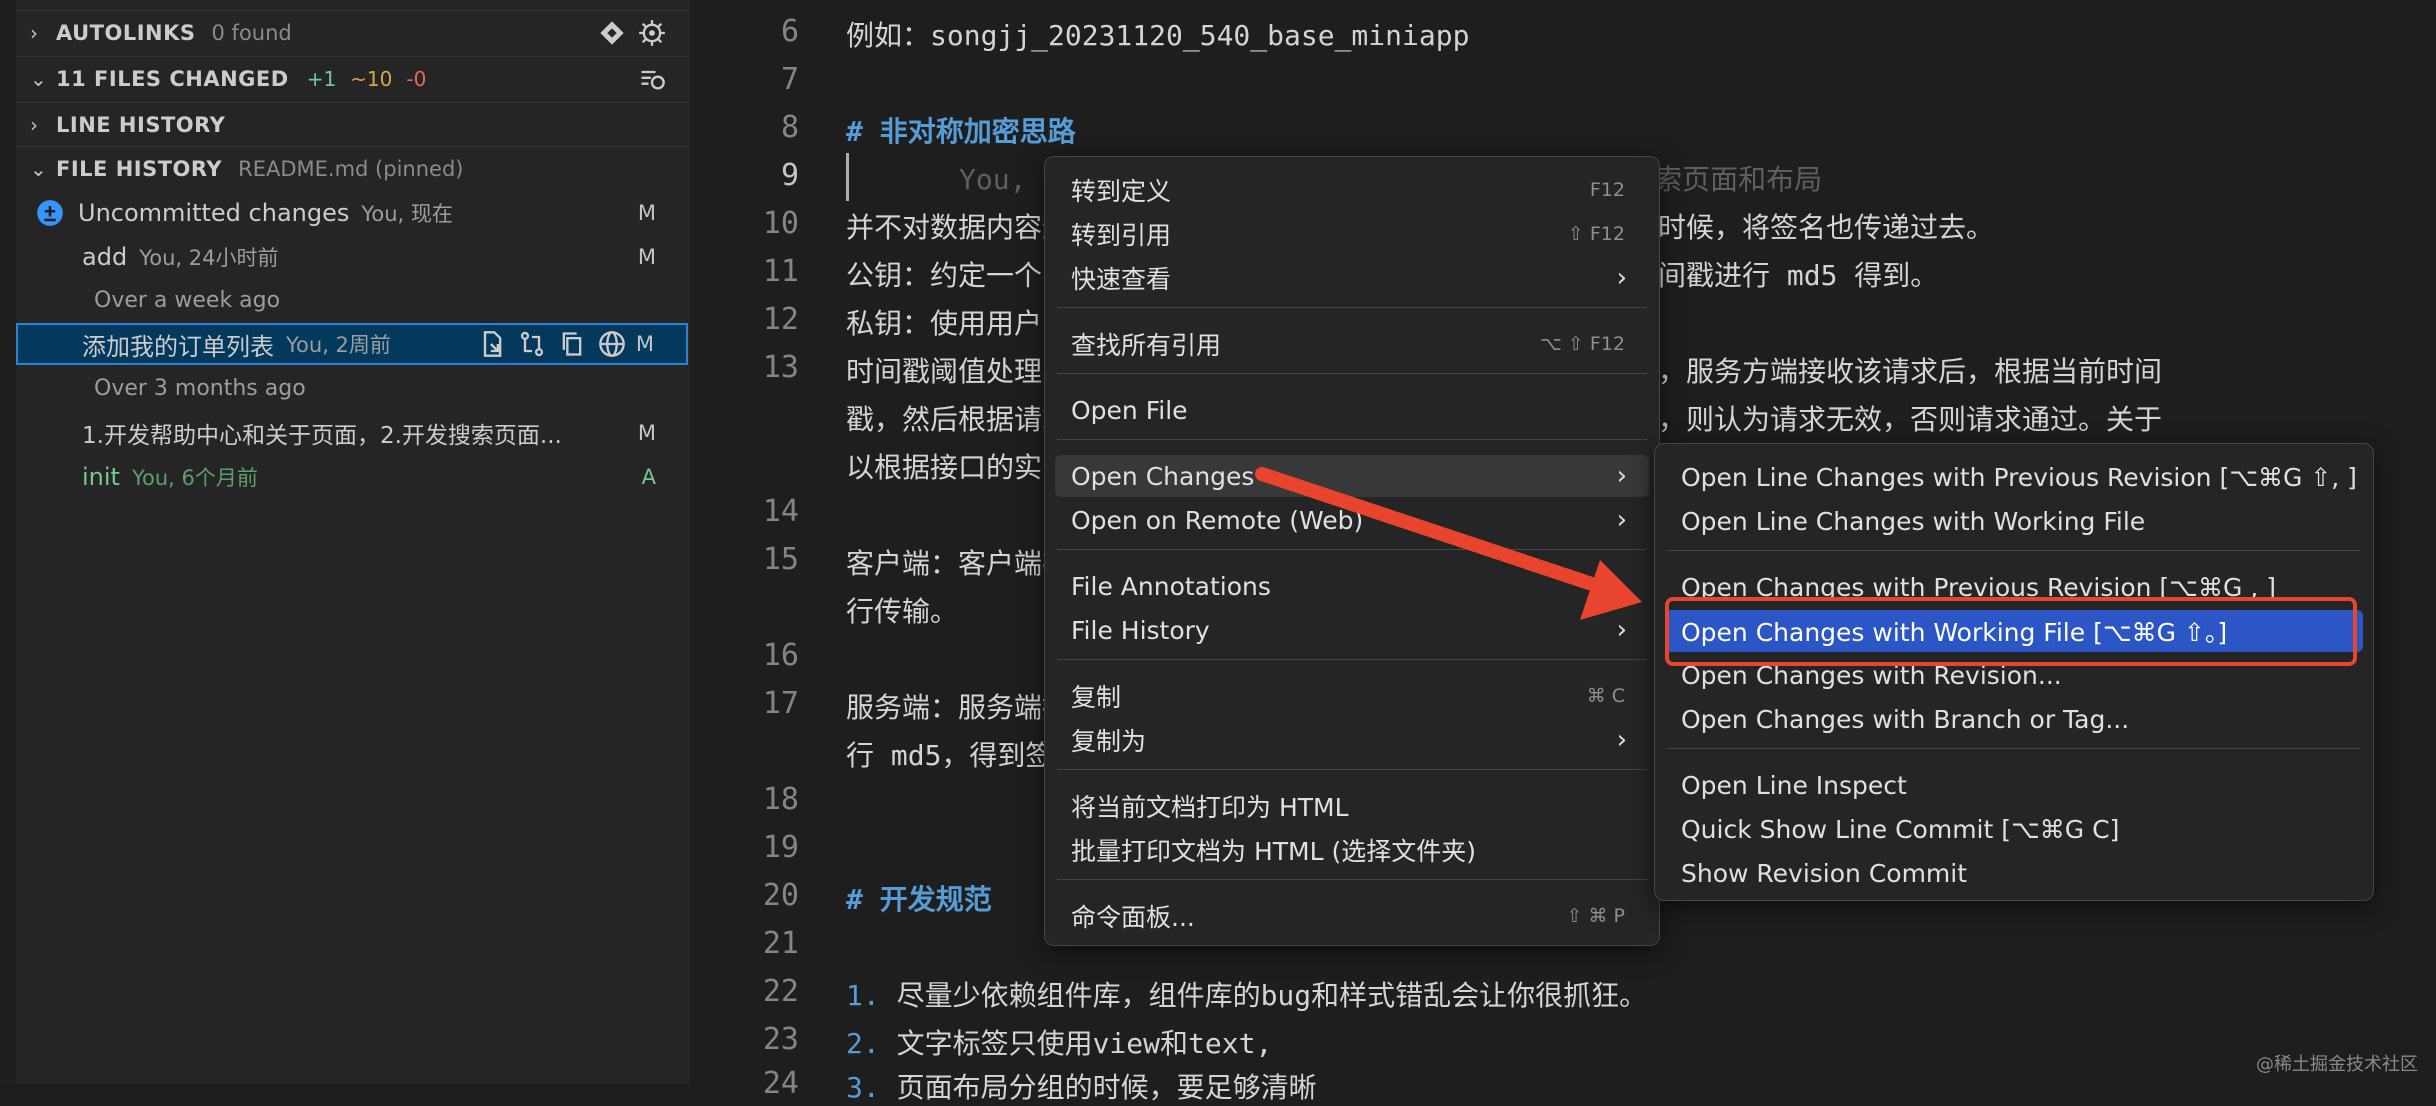 The image size is (2436, 1106). What do you see at coordinates (352, 32) in the screenshot?
I see `autolinks-section-header: › AUTOLINKS 0 found` at bounding box center [352, 32].